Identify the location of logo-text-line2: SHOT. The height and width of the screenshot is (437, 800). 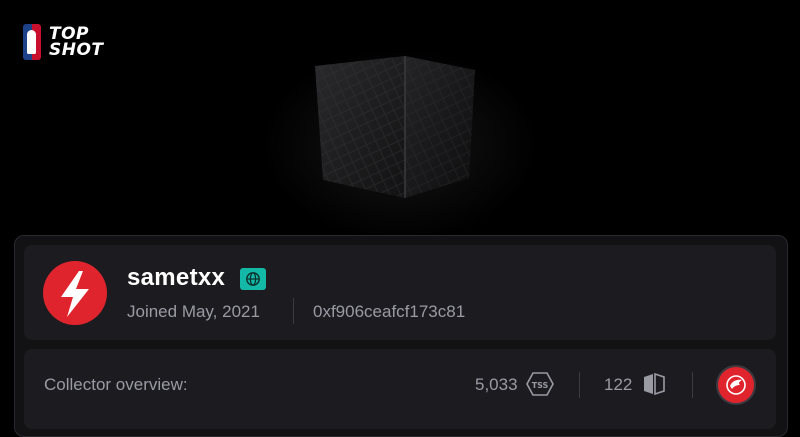
(76, 50).